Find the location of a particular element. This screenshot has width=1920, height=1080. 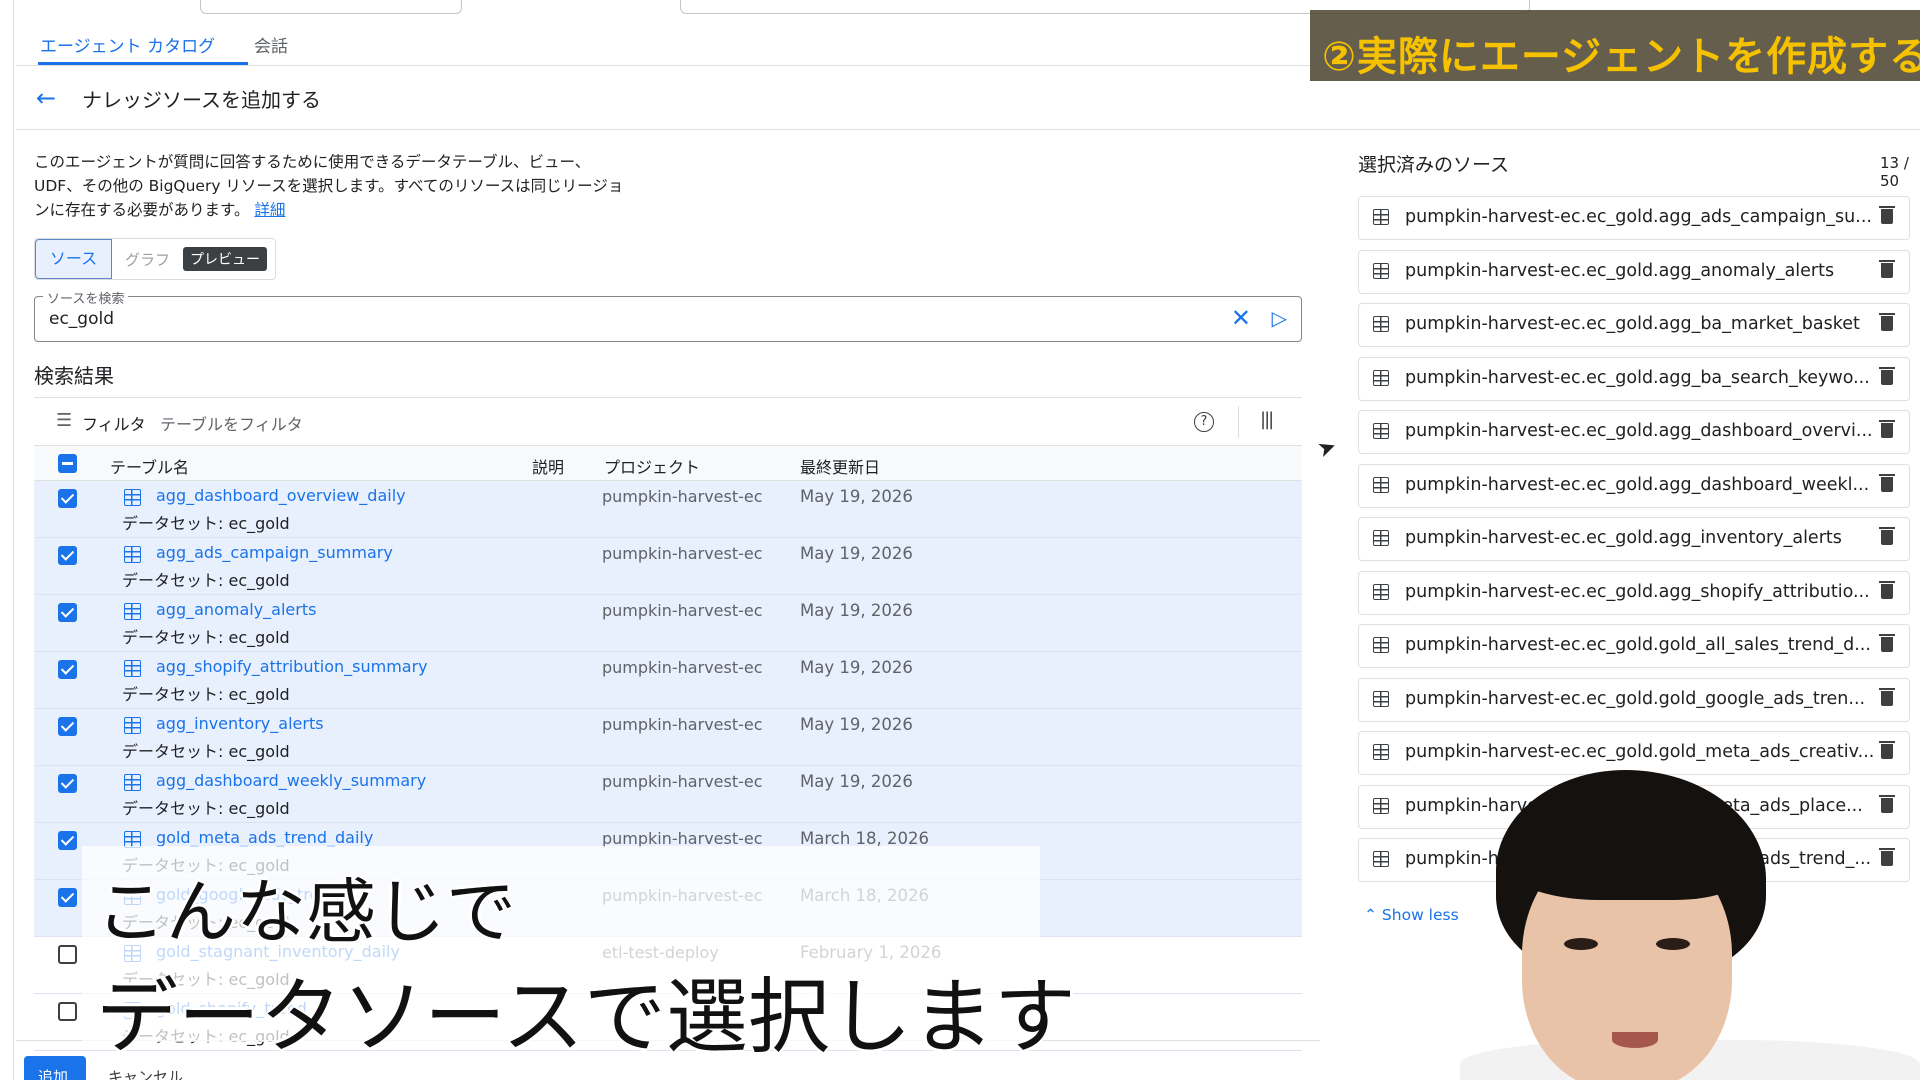

filter-icon: ☰ is located at coordinates (64, 420).